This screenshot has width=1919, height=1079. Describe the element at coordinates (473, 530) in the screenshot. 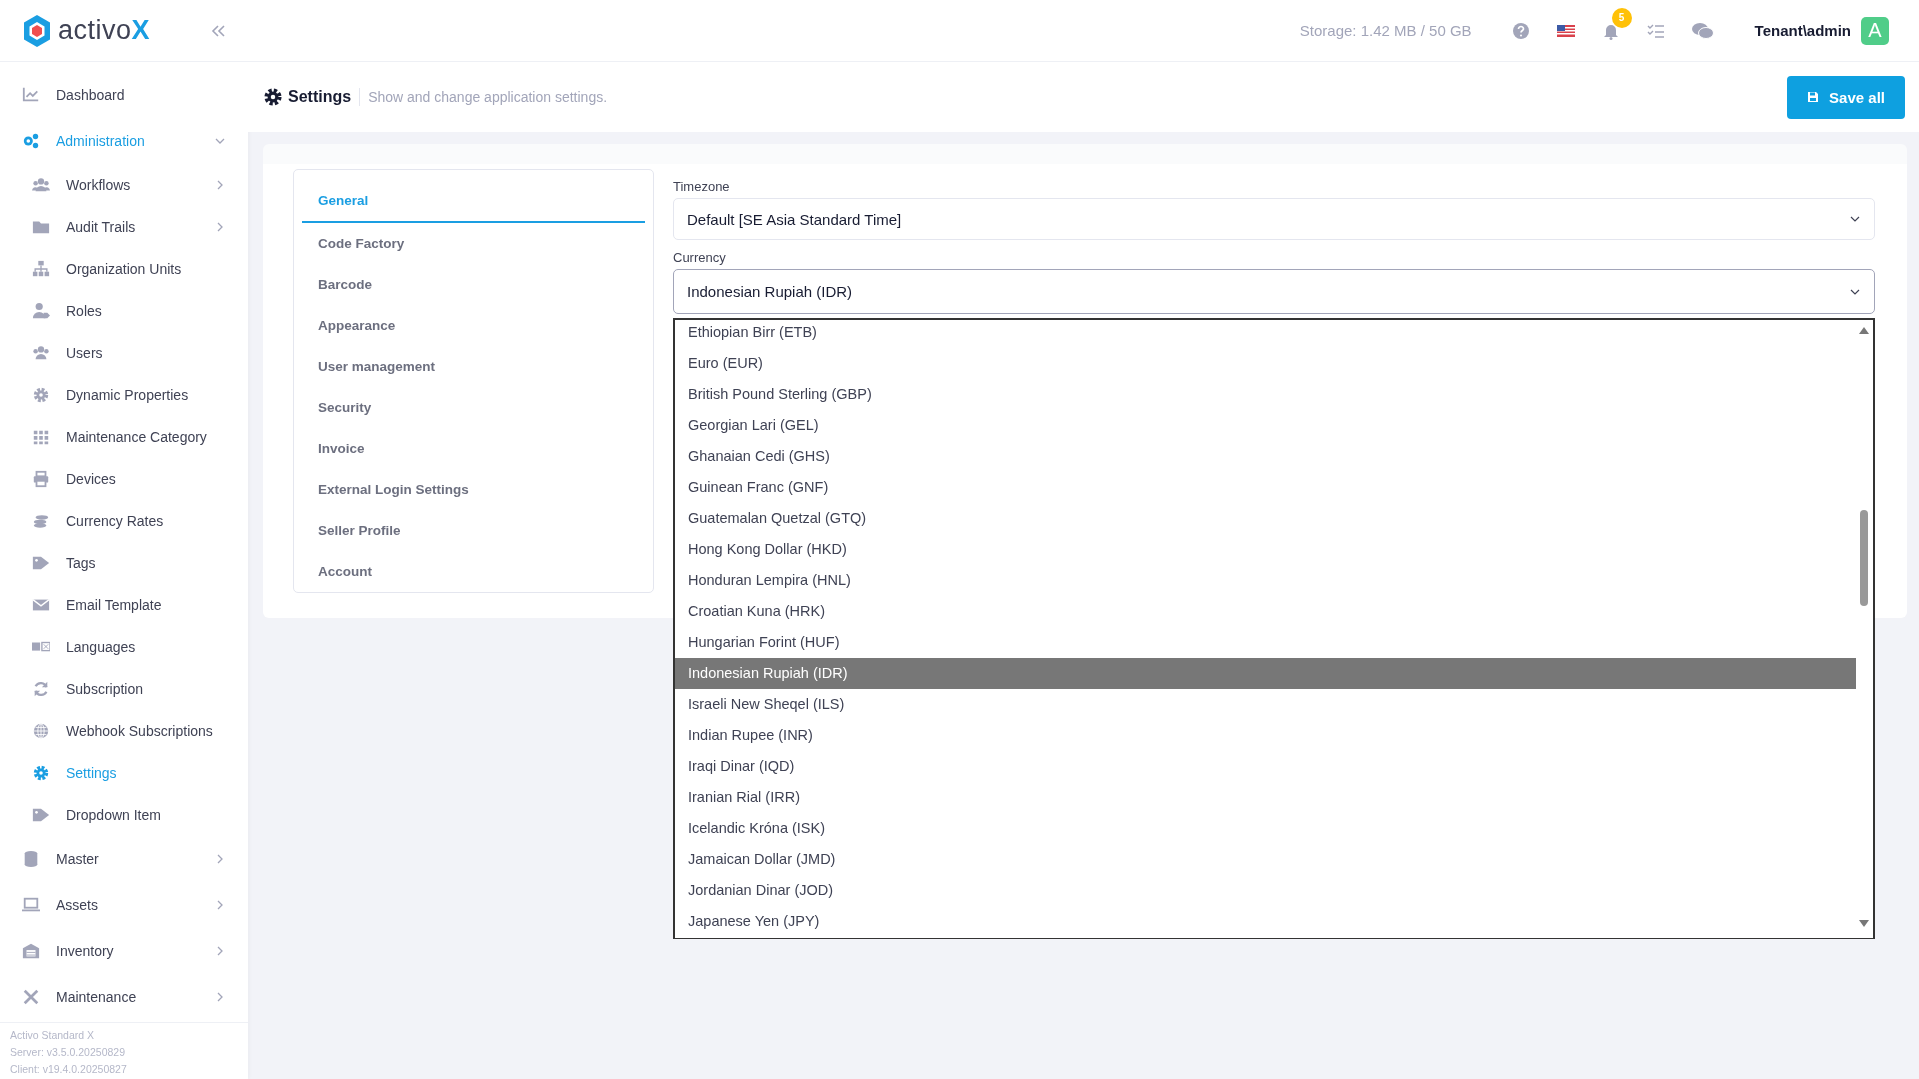

I see `settings-tab: Seller Profile` at that location.